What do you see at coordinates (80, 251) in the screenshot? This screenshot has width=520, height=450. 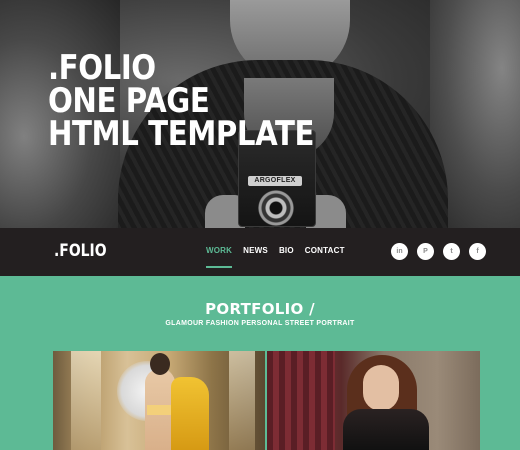 I see `site-logo: .FOLIO` at bounding box center [80, 251].